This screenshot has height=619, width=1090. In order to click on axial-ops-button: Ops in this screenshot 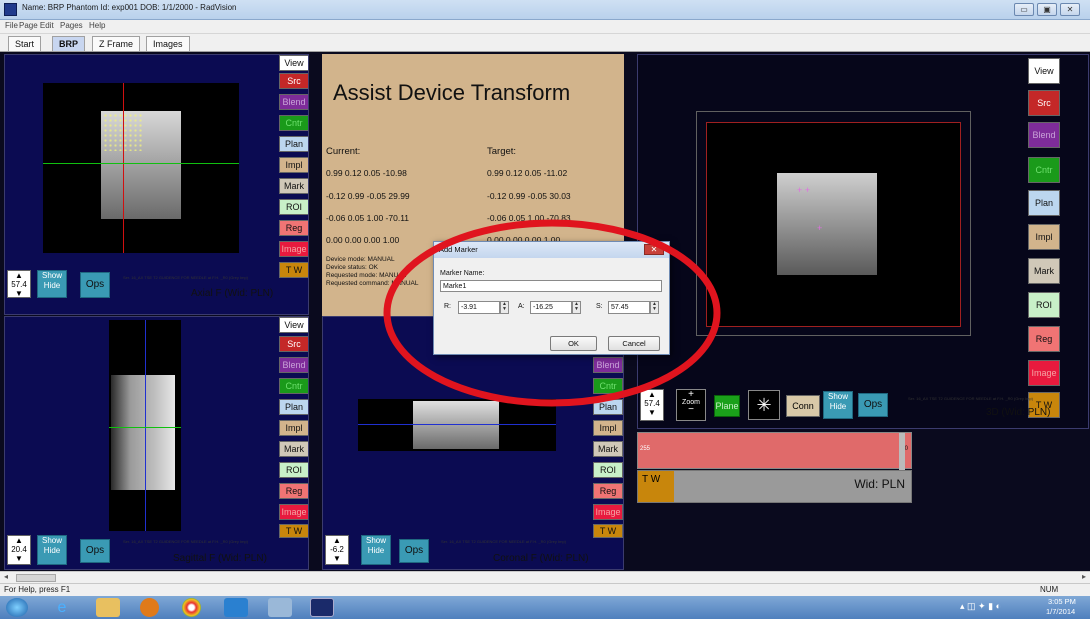, I will do `click(95, 285)`.